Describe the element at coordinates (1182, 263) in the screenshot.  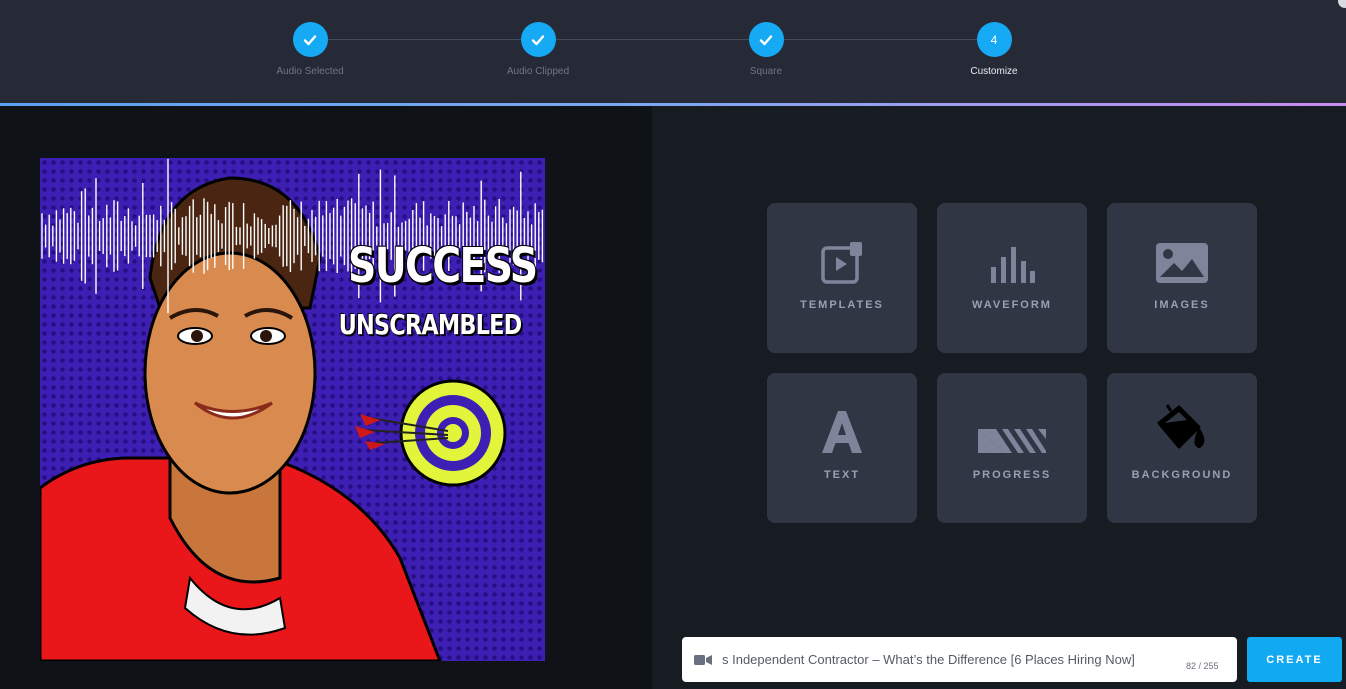
I see `images-icon` at that location.